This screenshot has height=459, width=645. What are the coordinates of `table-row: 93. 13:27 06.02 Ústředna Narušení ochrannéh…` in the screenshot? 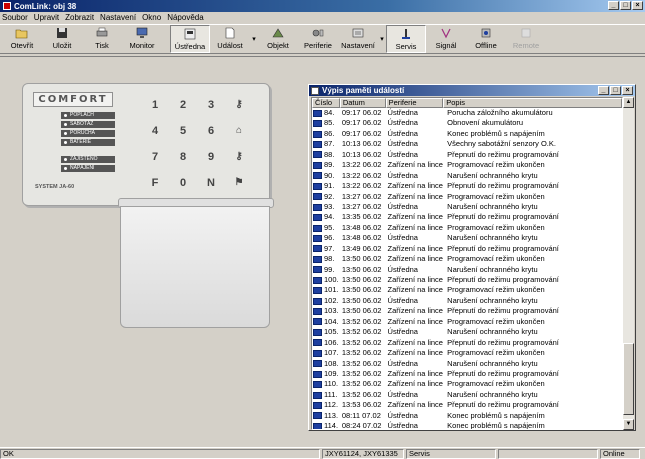 It's located at (467, 207).